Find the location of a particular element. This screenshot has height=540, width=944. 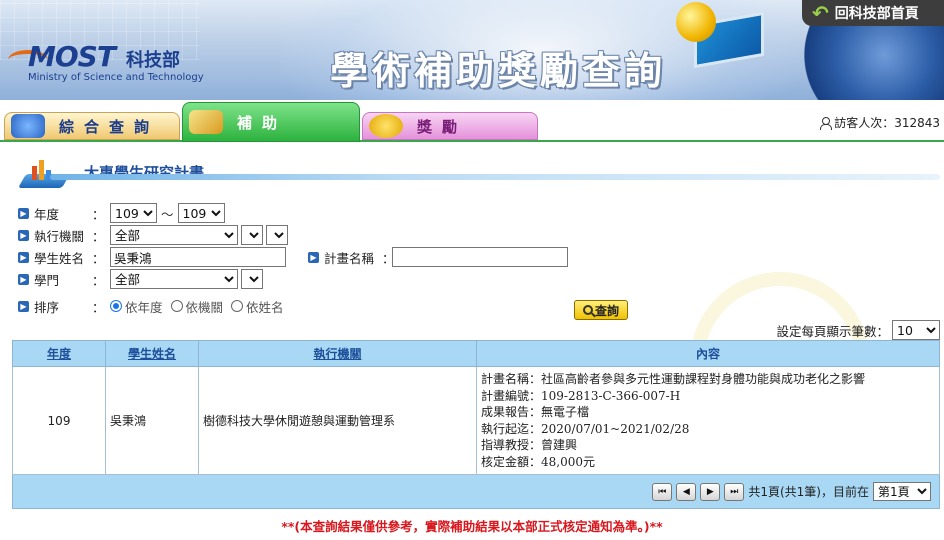

bar-chart-icon is located at coordinates (44, 173).